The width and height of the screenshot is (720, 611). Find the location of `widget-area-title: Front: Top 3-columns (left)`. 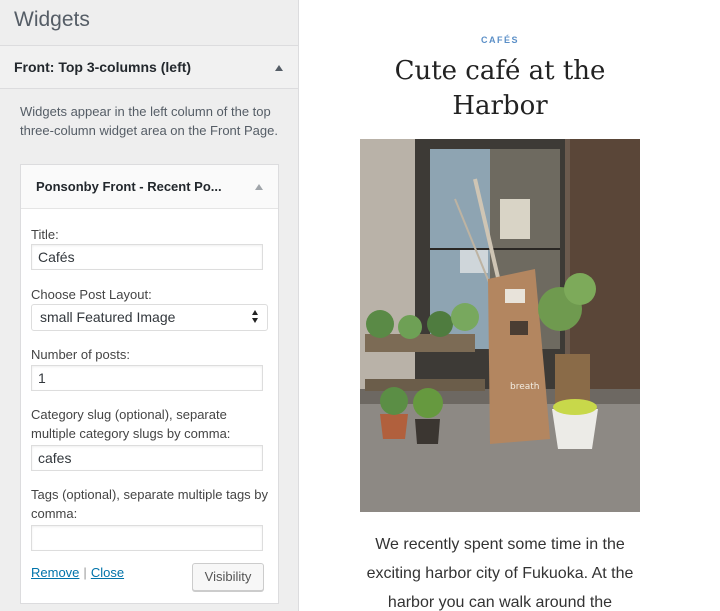

widget-area-title: Front: Top 3-columns (left) is located at coordinates (103, 67).